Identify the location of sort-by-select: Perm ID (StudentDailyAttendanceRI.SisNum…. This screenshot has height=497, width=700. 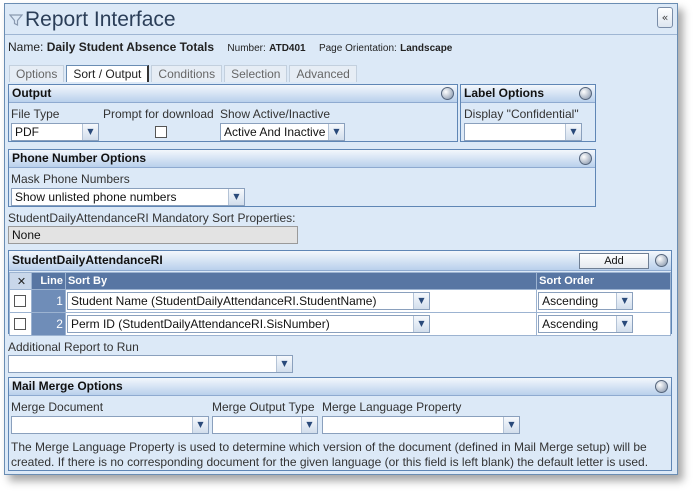
(248, 324).